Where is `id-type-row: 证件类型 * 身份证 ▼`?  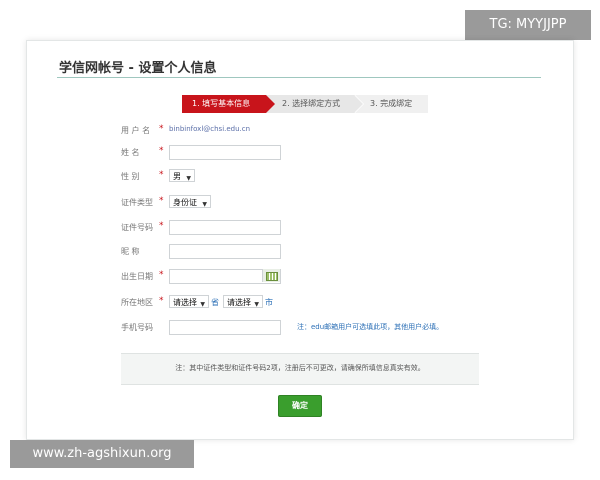
id-type-row: 证件类型 * 身份证 ▼ is located at coordinates (300, 203).